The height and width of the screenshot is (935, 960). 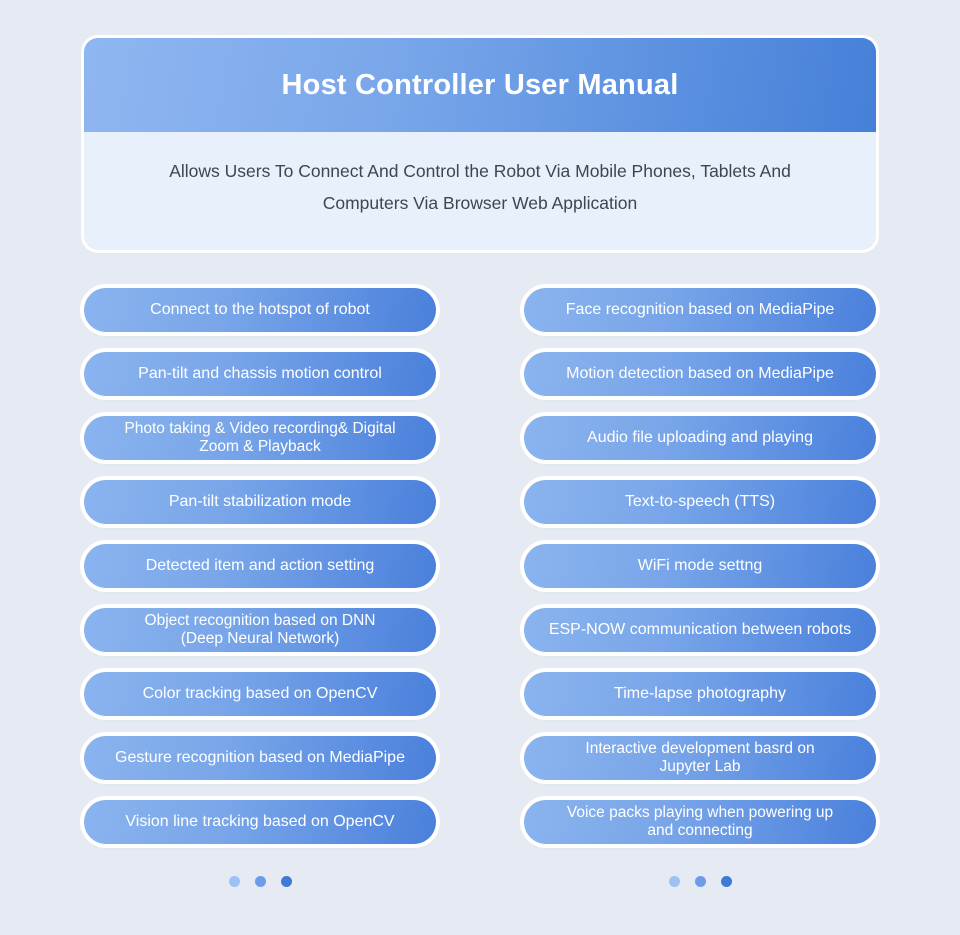 I want to click on feature-pill-label: Motion detection based on MediaPipe, so click(x=700, y=373).